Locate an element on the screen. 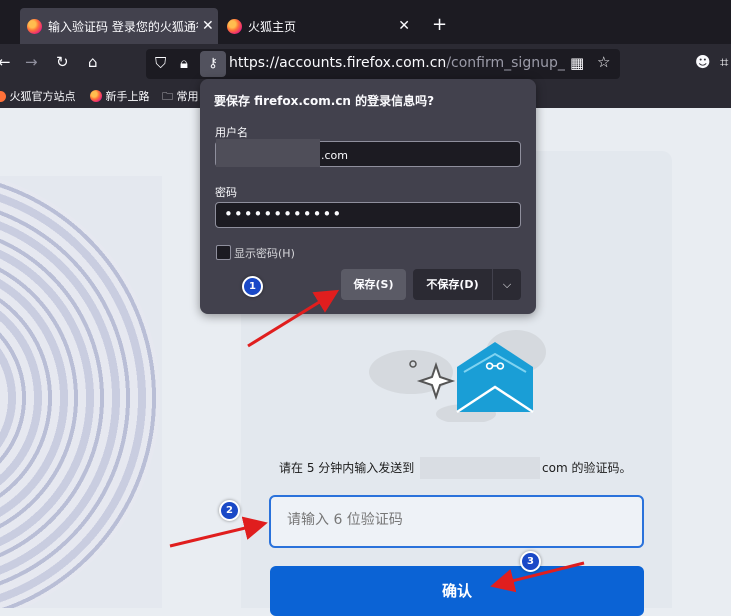 The image size is (731, 616). instruction-suffix: com 的验证码。 is located at coordinates (587, 468).